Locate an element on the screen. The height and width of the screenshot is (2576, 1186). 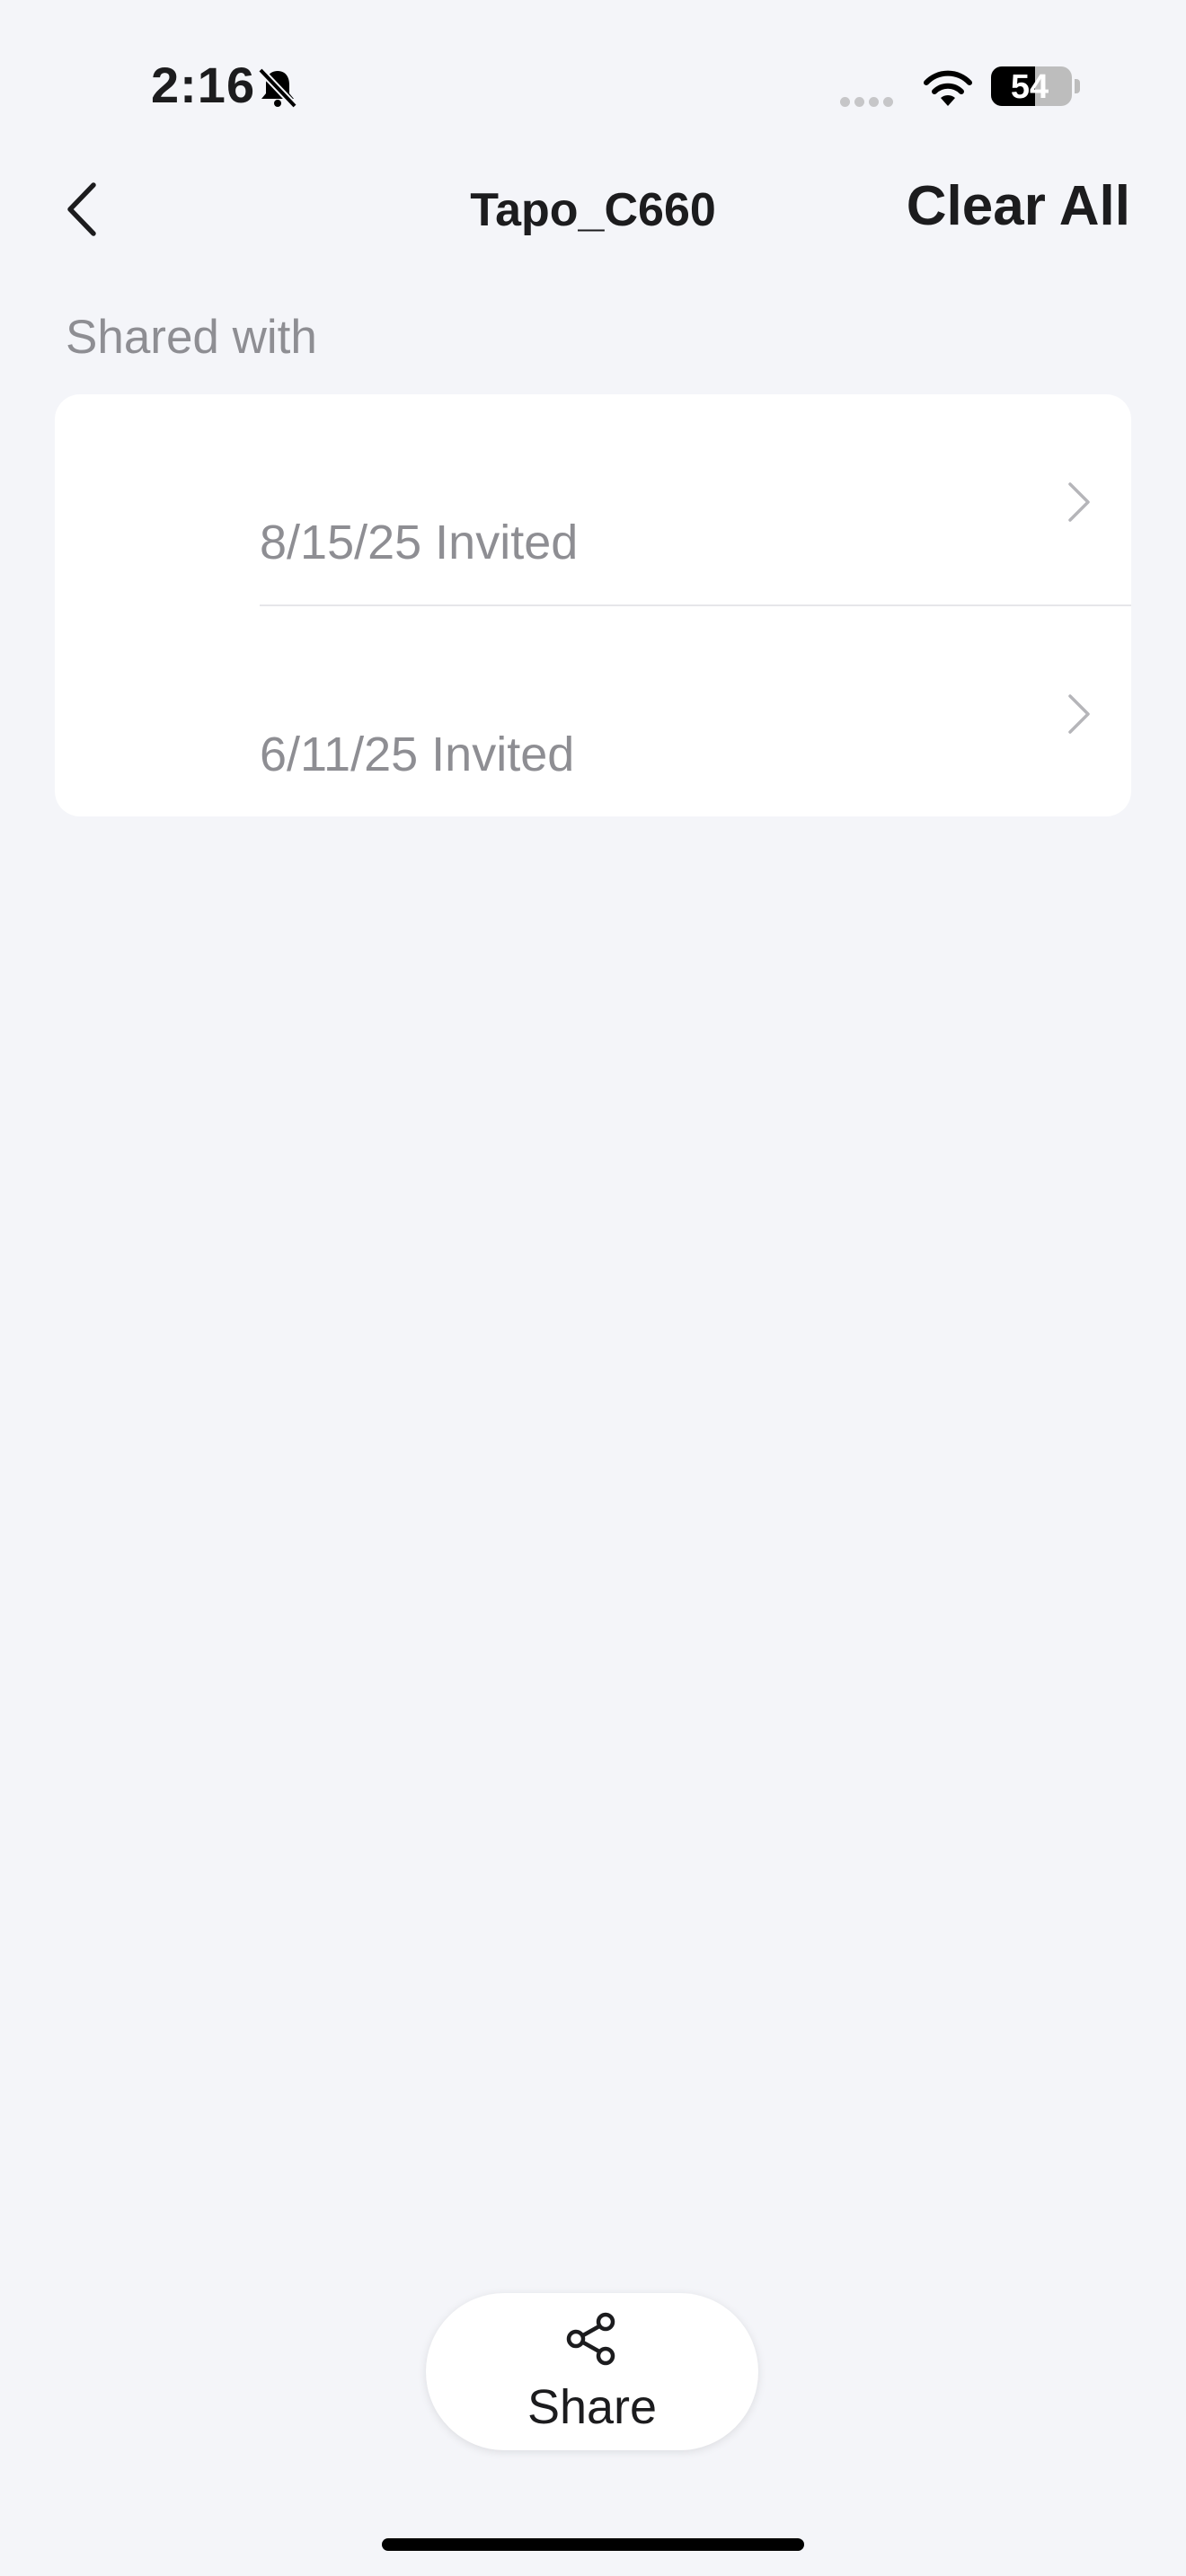
nav-bar: Tapo_C660 Clear All is located at coordinates (593, 211).